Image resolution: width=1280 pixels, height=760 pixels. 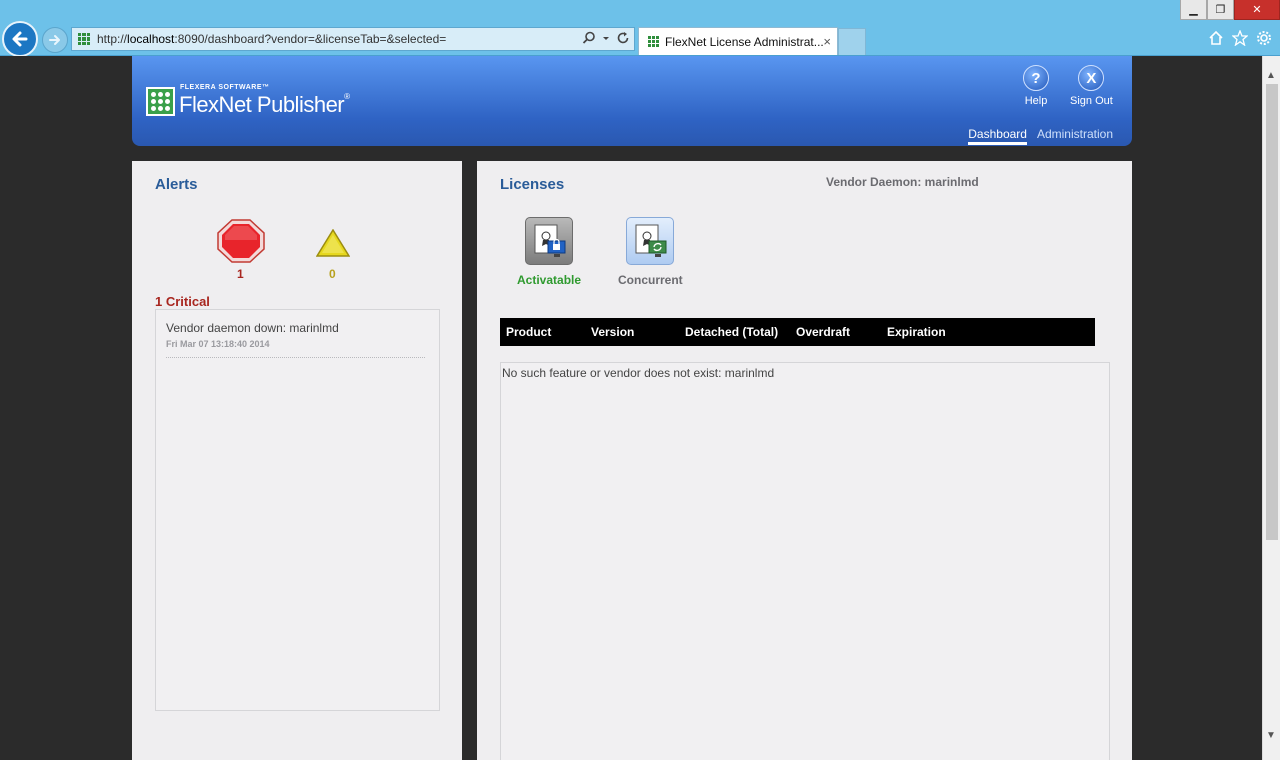 I want to click on scrollbar-thumb, so click(x=1272, y=312).